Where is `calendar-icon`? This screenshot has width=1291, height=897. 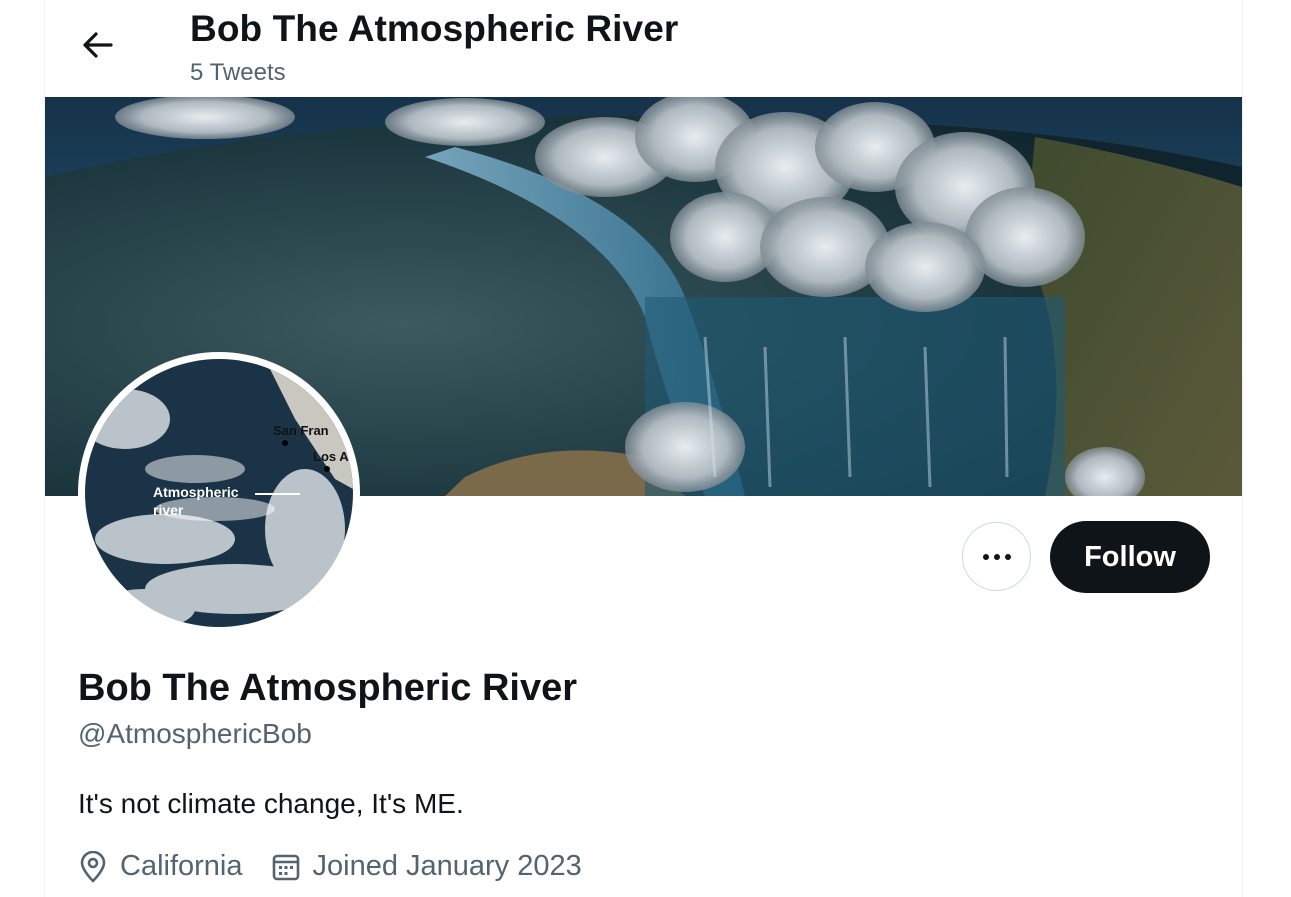 calendar-icon is located at coordinates (285, 867).